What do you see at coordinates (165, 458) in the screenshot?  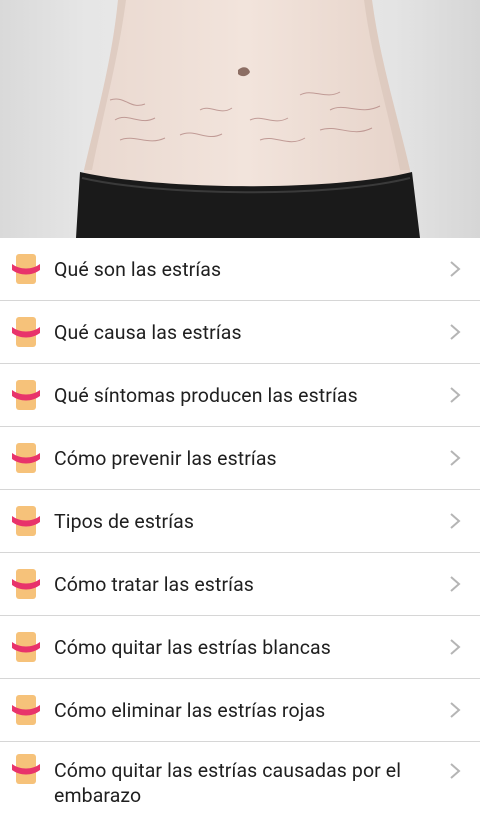 I see `list-item-label: Cómo prevenir las estrías` at bounding box center [165, 458].